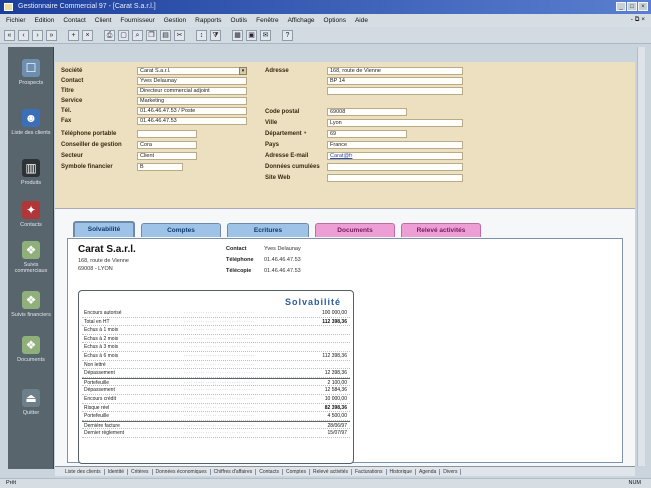  I want to click on menu-aide: Aide, so click(361, 20).